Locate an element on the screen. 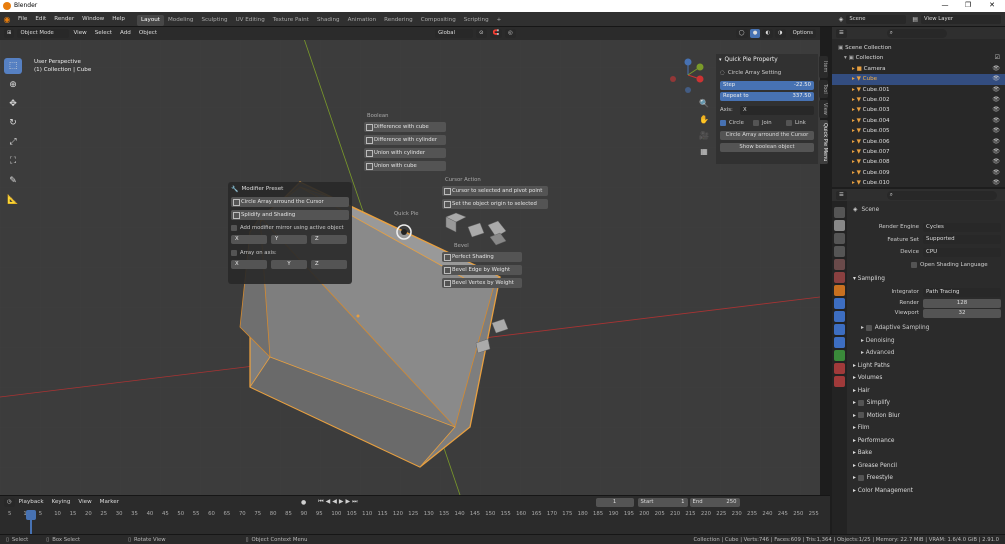 This screenshot has height=544, width=1005. integrator-dropdown: Path Tracing is located at coordinates (962, 292).